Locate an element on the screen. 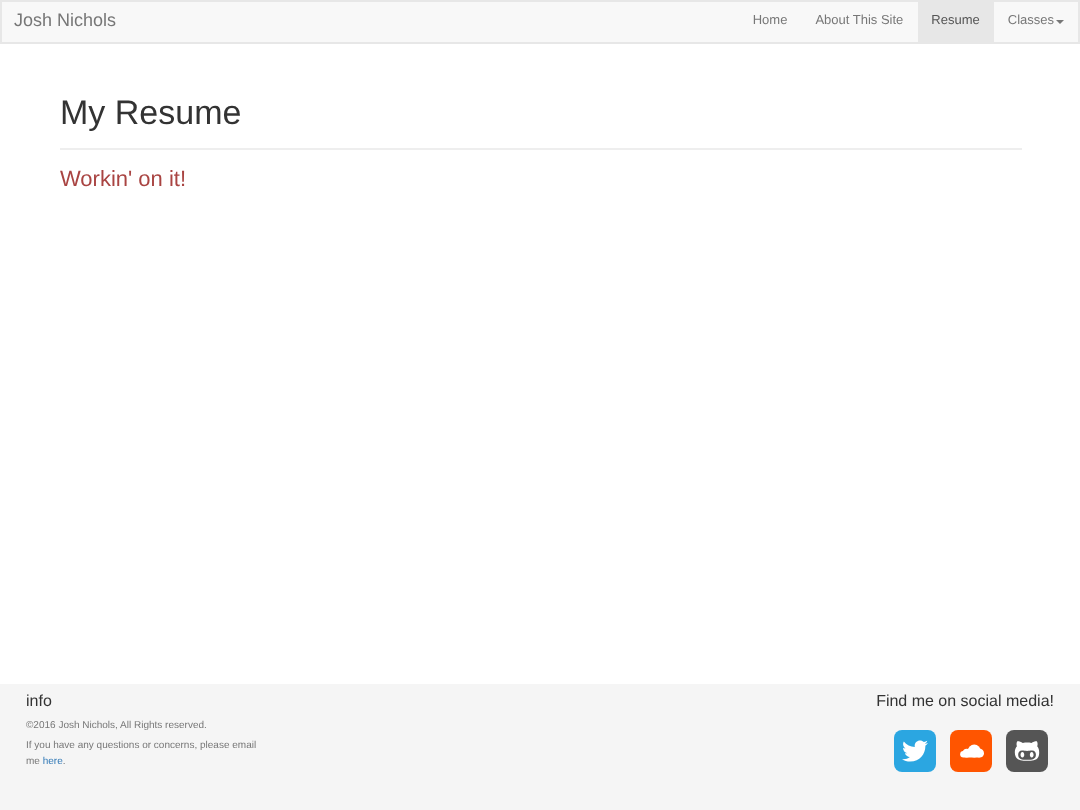 The height and width of the screenshot is (810, 1080). footer-heading: info is located at coordinates (40, 702).